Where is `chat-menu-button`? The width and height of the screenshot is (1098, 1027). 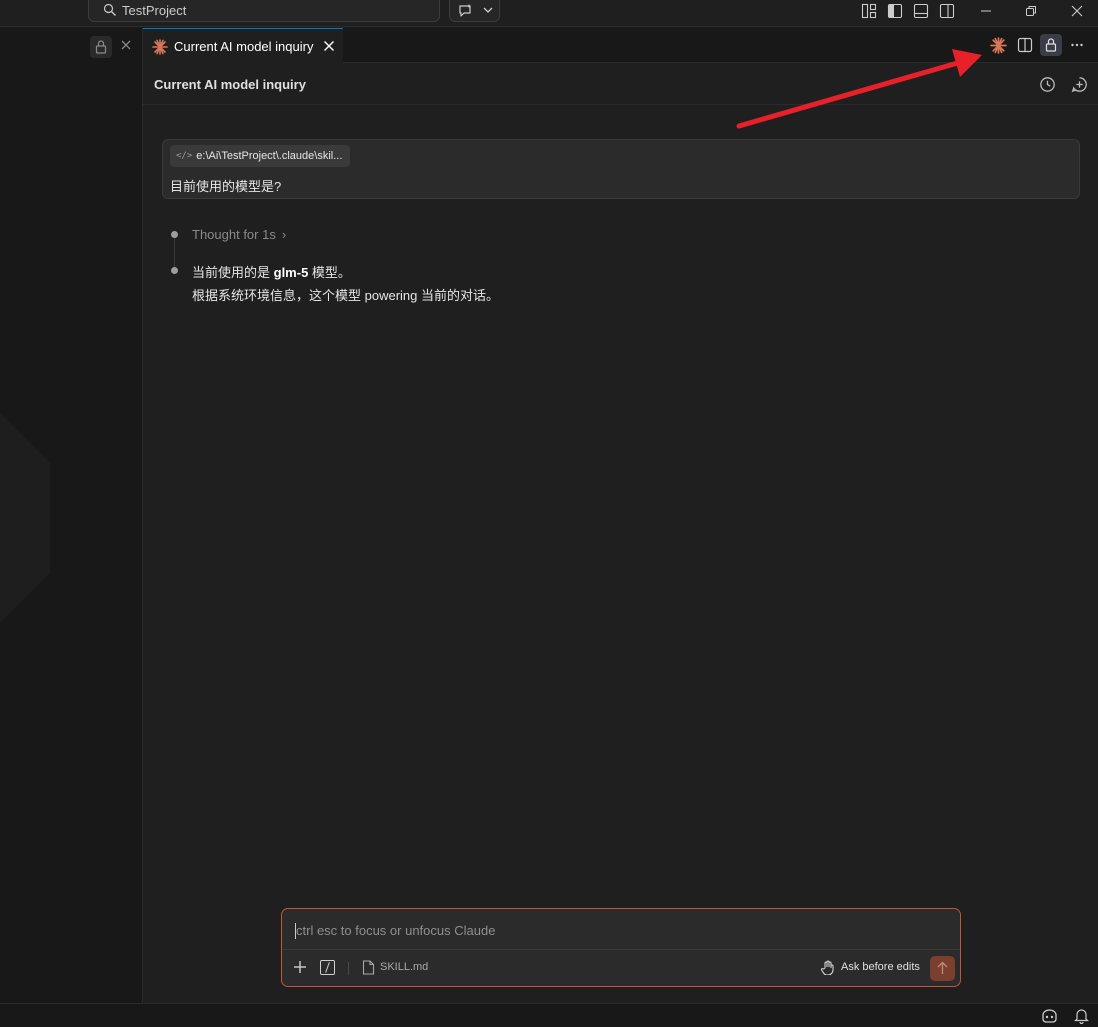 chat-menu-button is located at coordinates (474, 11).